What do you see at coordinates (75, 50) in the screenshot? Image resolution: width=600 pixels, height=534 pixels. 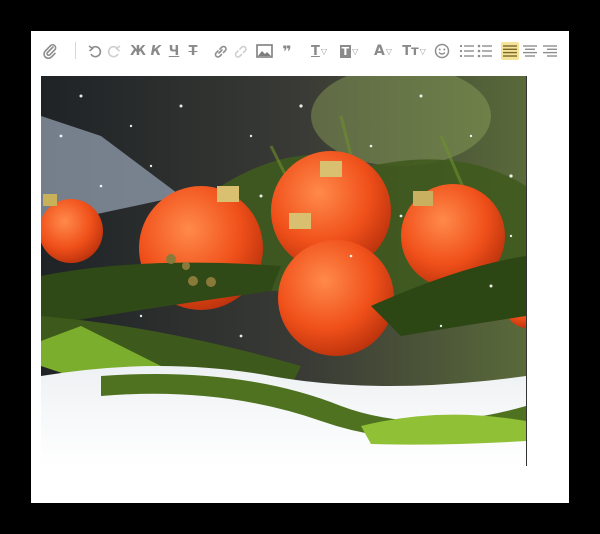 I see `toolbar-separator` at bounding box center [75, 50].